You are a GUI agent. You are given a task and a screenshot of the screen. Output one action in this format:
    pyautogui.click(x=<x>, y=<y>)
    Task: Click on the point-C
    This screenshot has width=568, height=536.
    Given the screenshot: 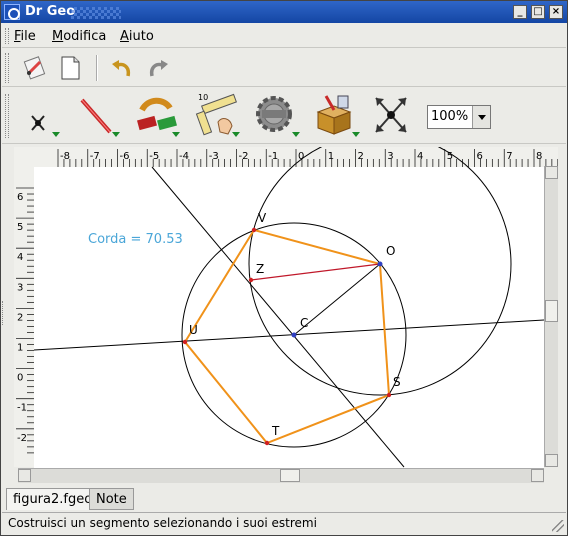 What is the action you would take?
    pyautogui.click(x=294, y=335)
    